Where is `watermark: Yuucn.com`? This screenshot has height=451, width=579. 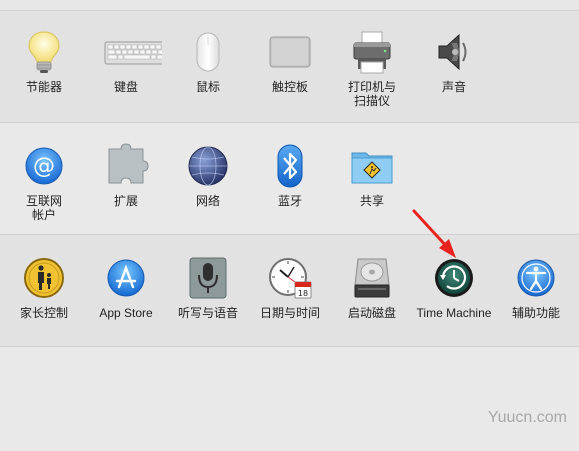 watermark: Yuucn.com is located at coordinates (527, 417).